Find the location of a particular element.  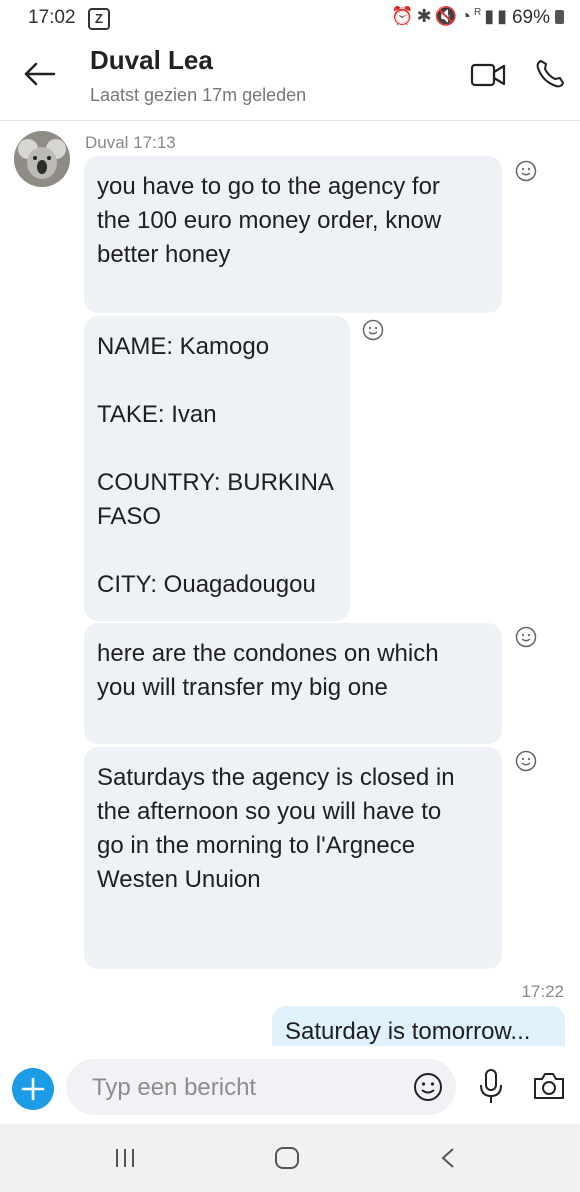

home-icon is located at coordinates (287, 1158).